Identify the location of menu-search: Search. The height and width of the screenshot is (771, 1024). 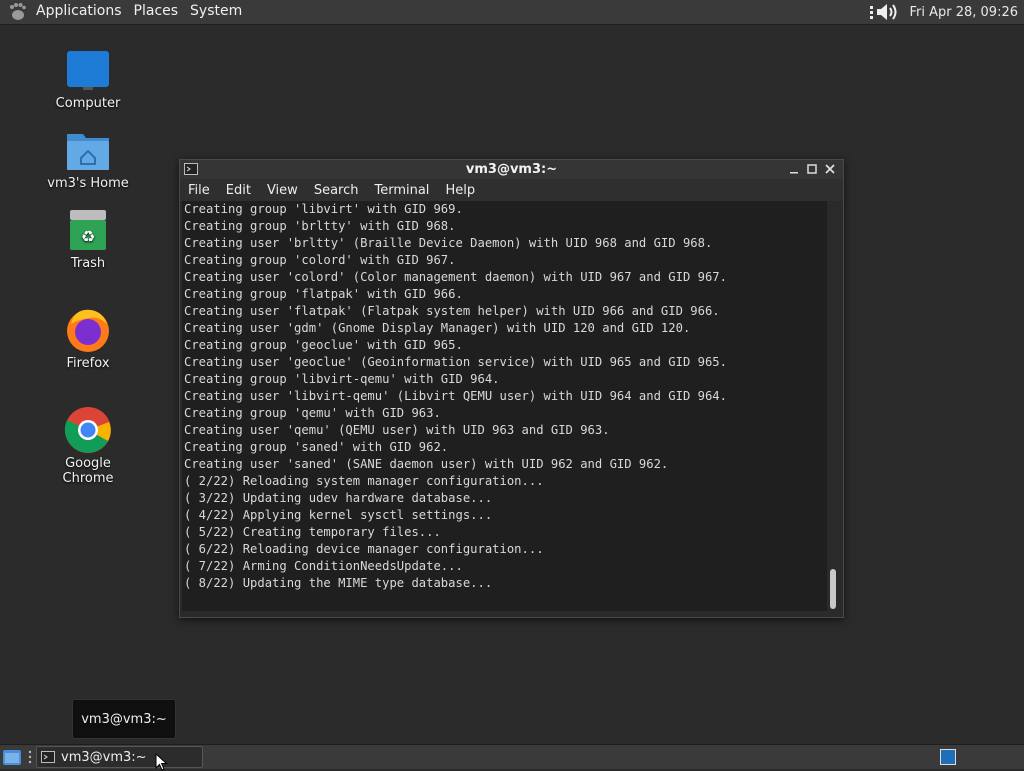
(336, 190).